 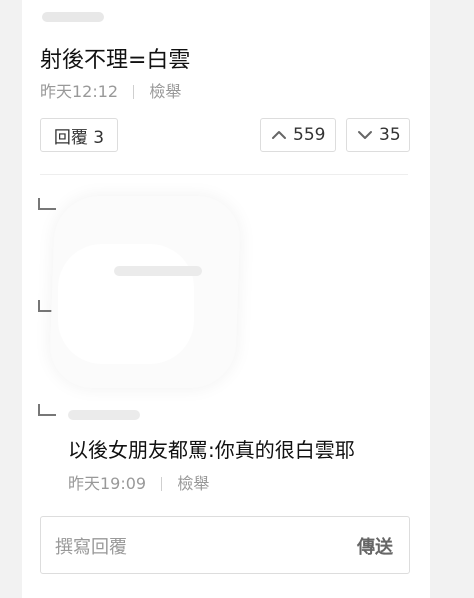 I want to click on comment-time: 昨天12:12, so click(x=79, y=91).